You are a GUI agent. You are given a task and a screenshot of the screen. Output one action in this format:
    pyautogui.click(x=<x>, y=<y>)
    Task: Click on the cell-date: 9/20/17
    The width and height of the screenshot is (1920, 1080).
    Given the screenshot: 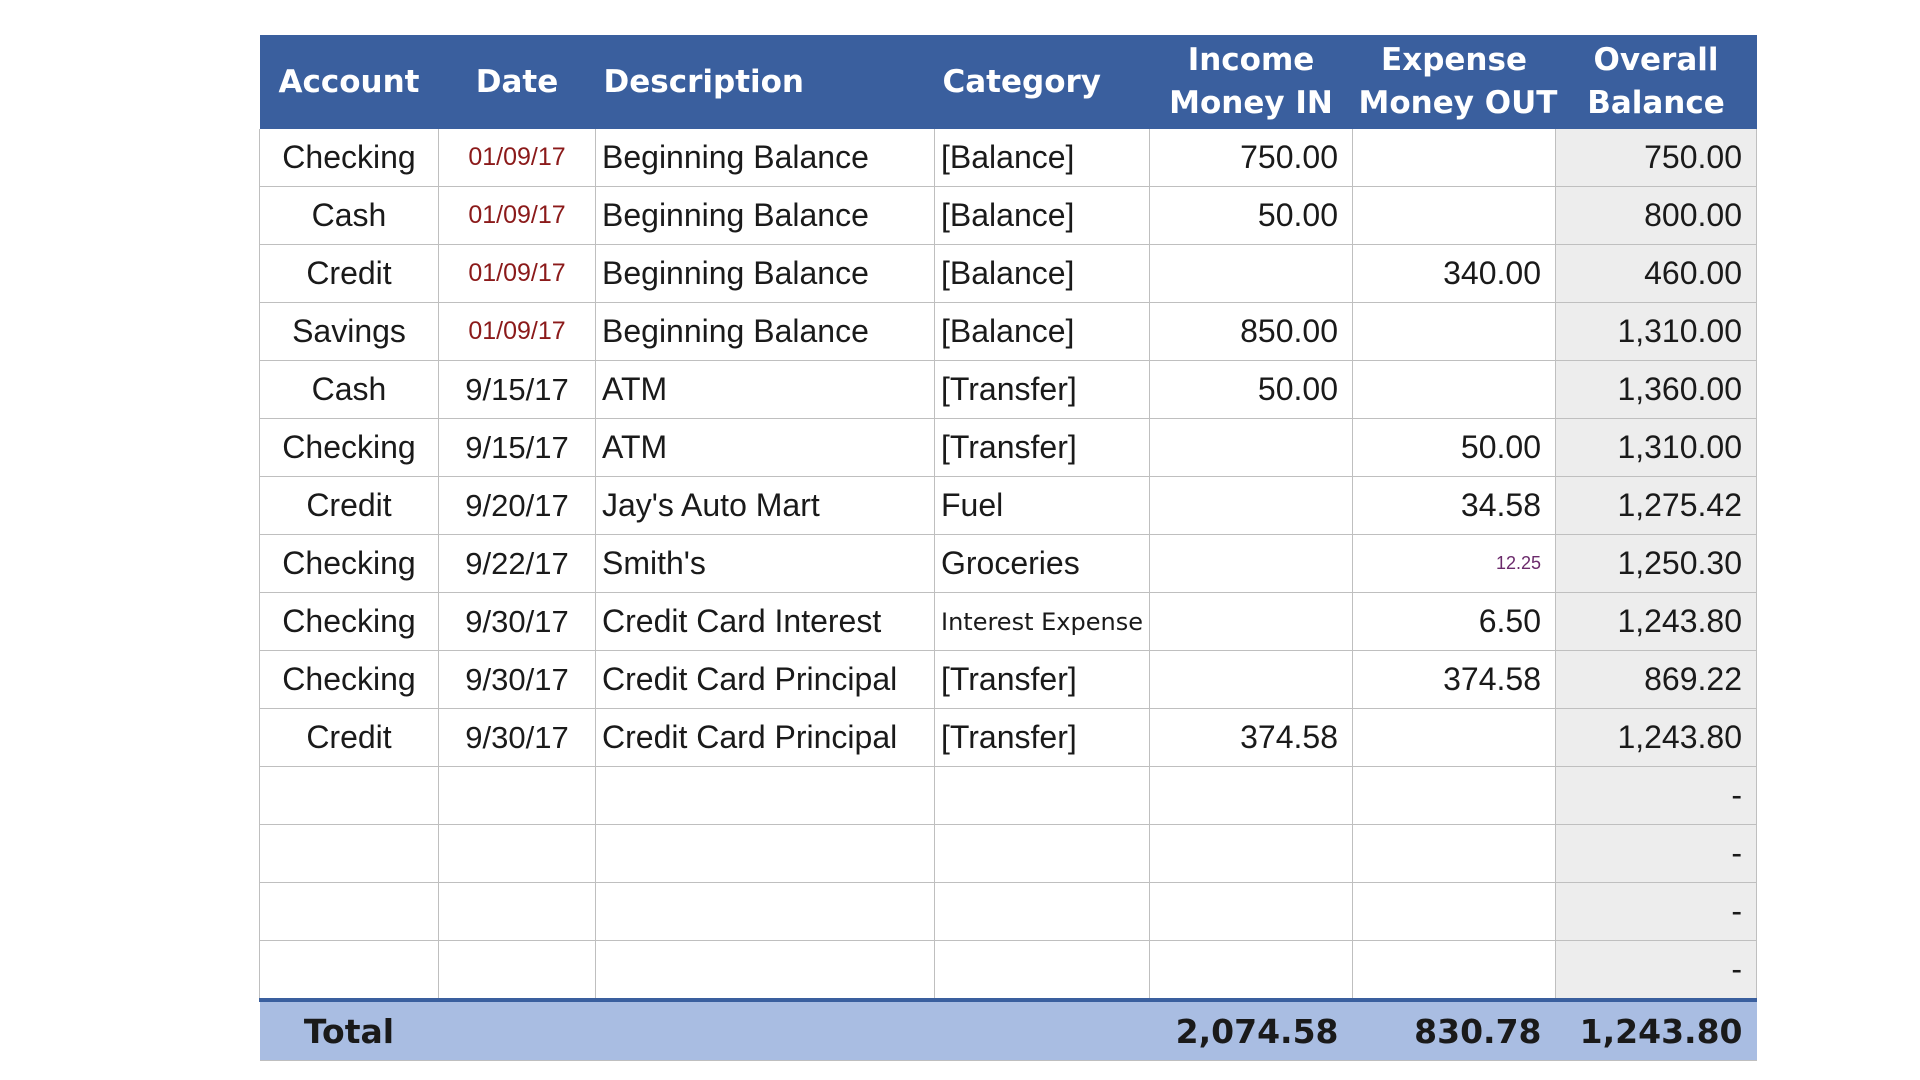 What is the action you would take?
    pyautogui.click(x=517, y=505)
    